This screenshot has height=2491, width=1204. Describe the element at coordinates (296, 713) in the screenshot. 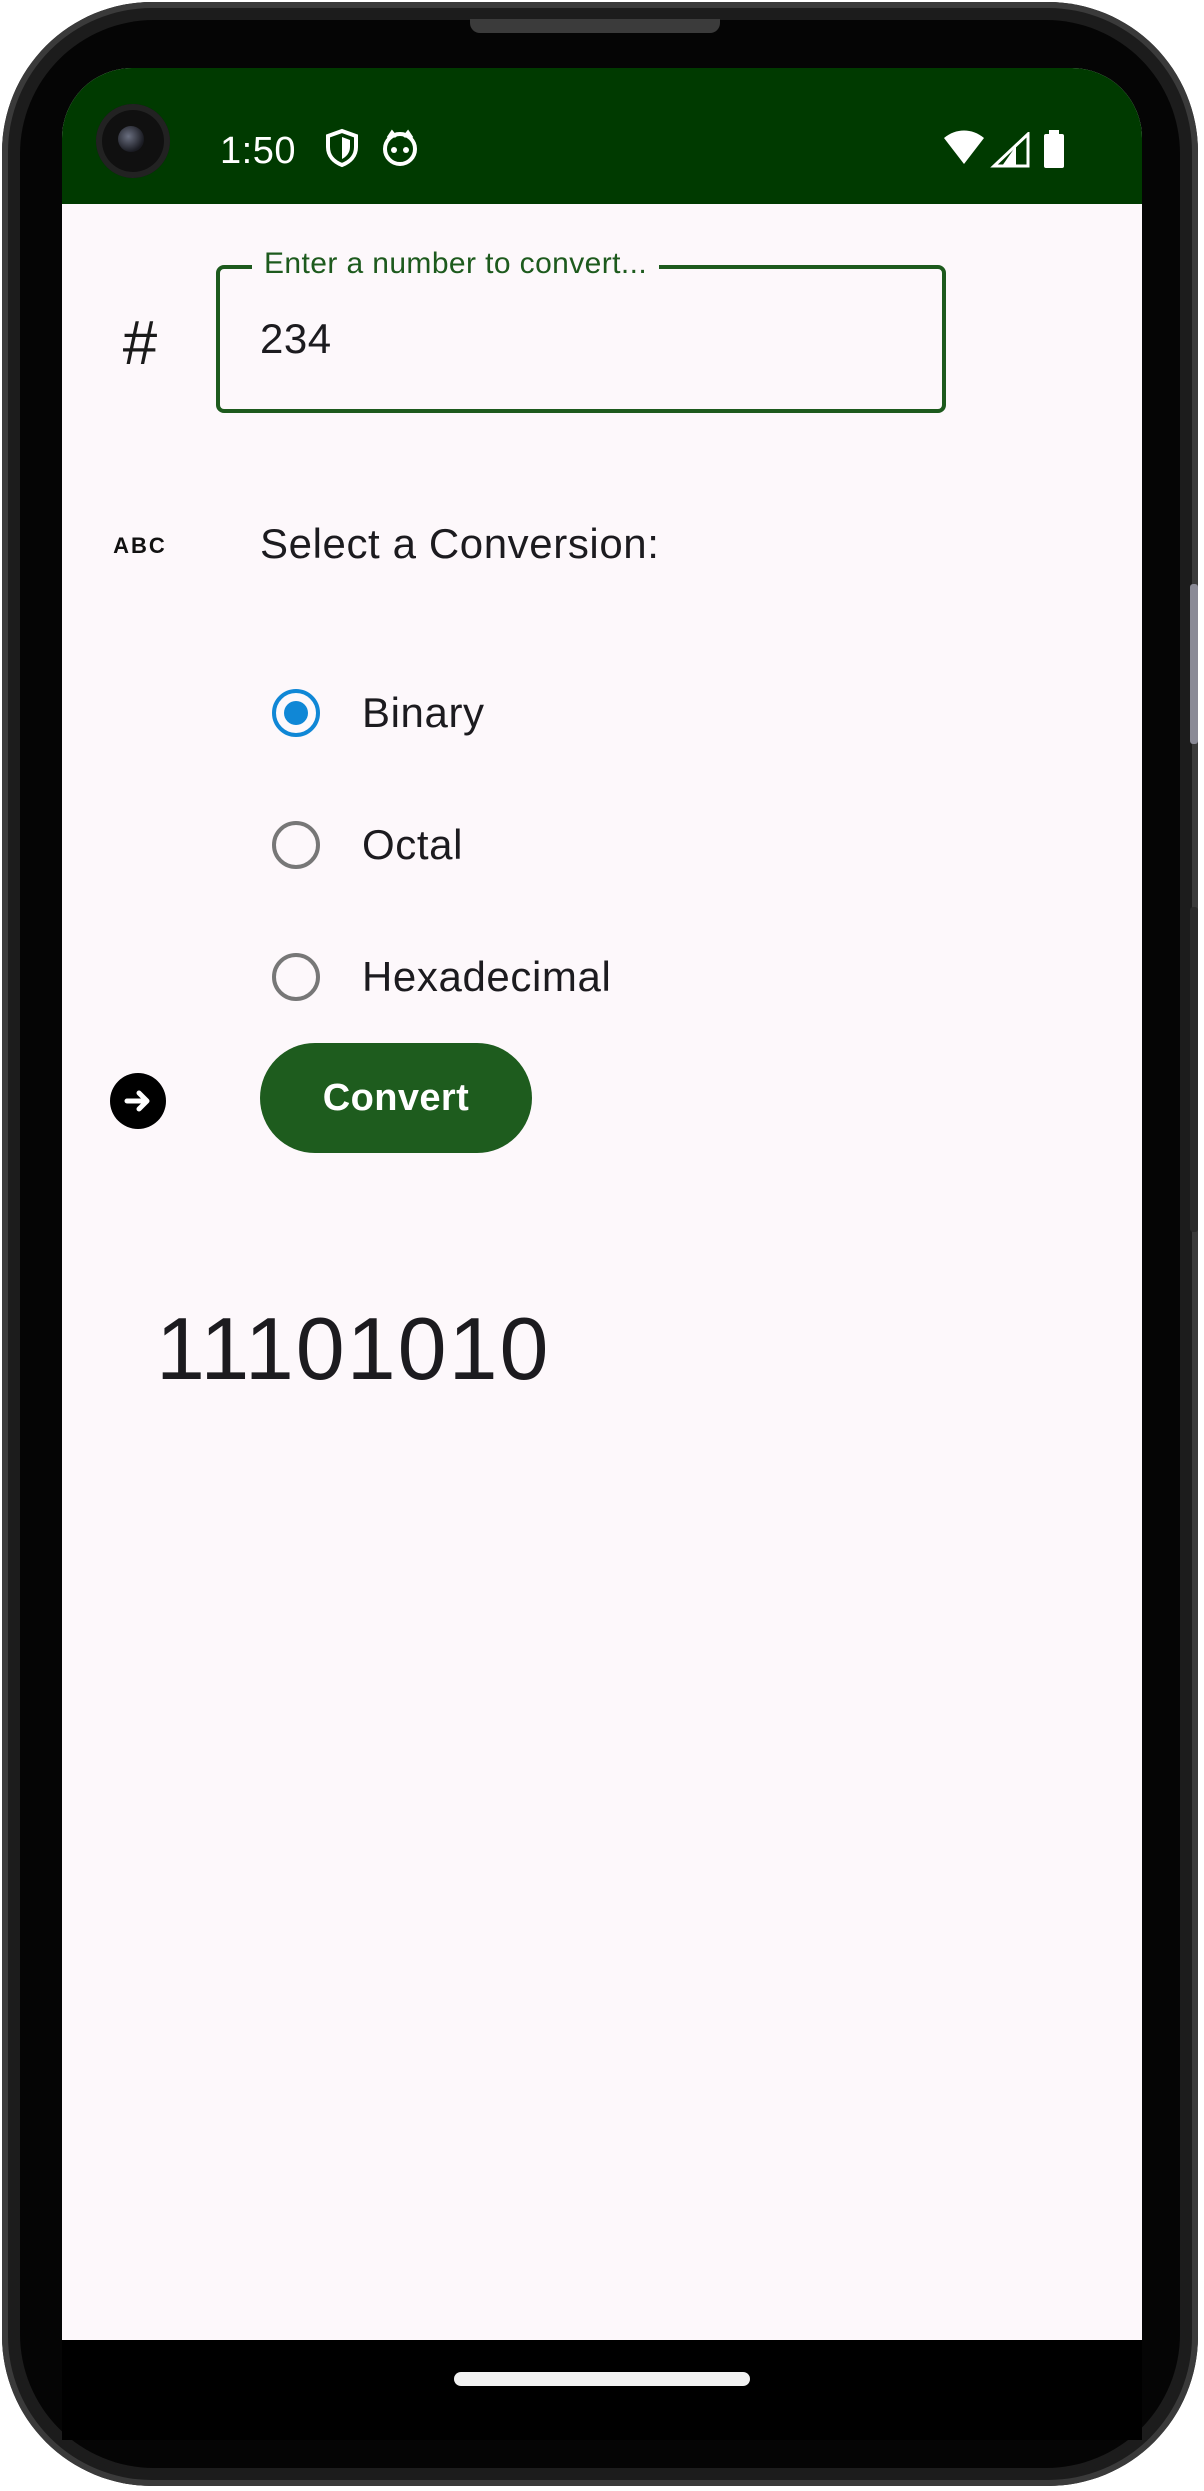

I see `radio-button-selected` at that location.